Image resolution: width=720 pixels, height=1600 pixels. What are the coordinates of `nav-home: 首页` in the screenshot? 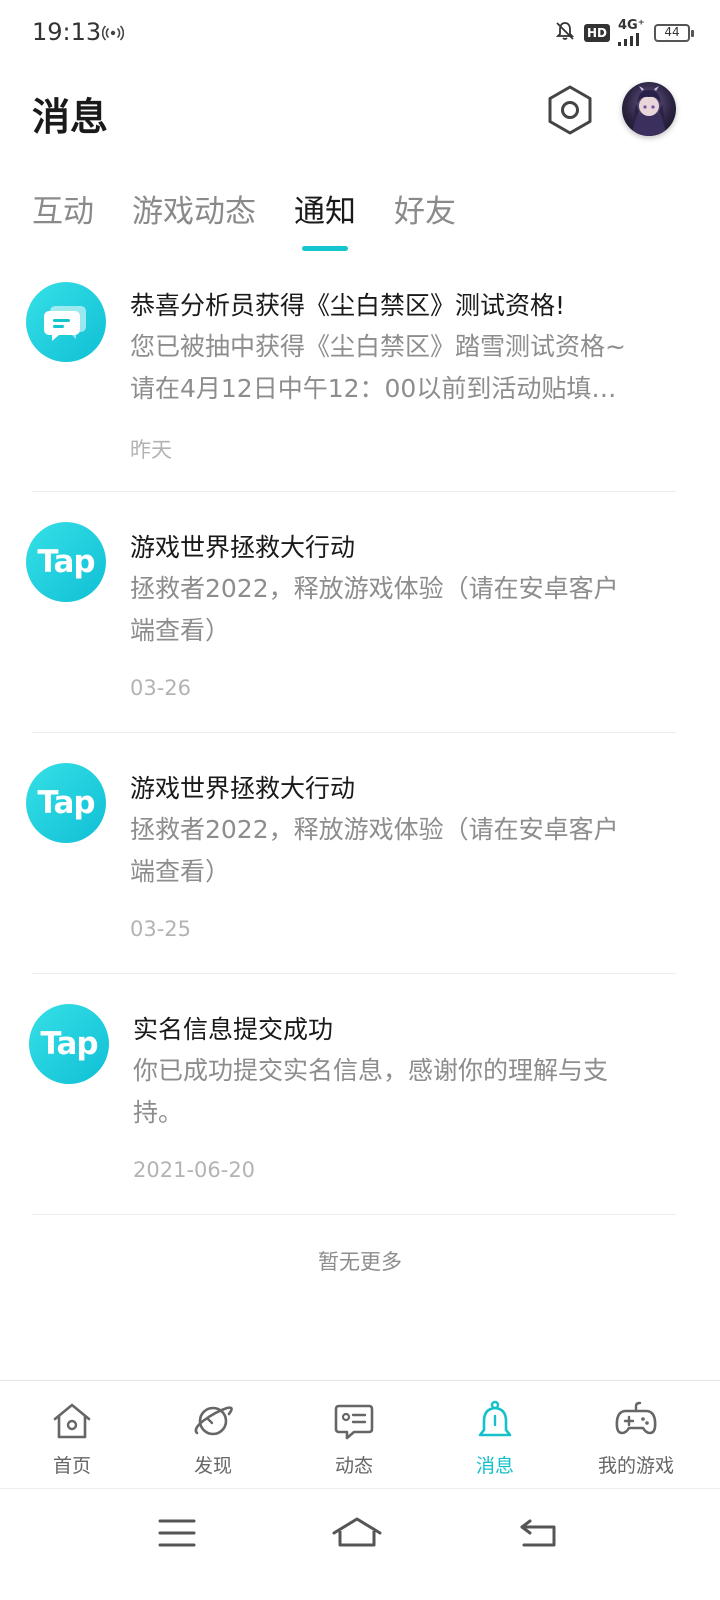 It's located at (72, 1435).